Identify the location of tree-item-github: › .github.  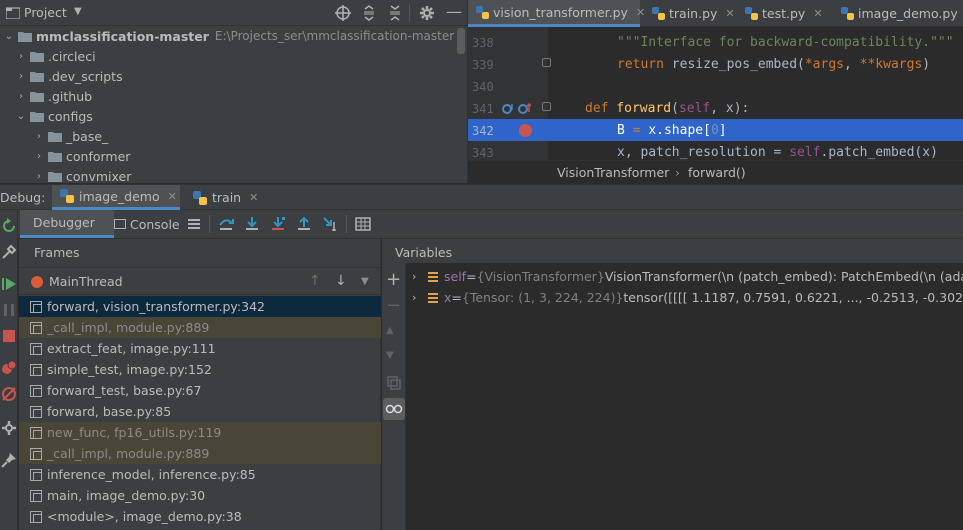
(233, 96).